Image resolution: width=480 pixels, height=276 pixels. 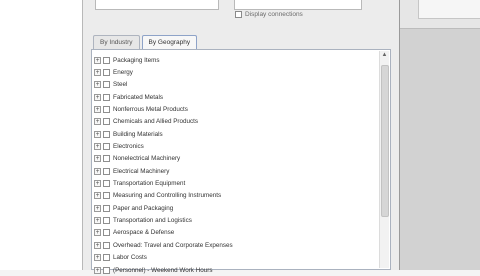 I want to click on tree-item: + Measuring and Controlling Instruments, so click(x=236, y=196).